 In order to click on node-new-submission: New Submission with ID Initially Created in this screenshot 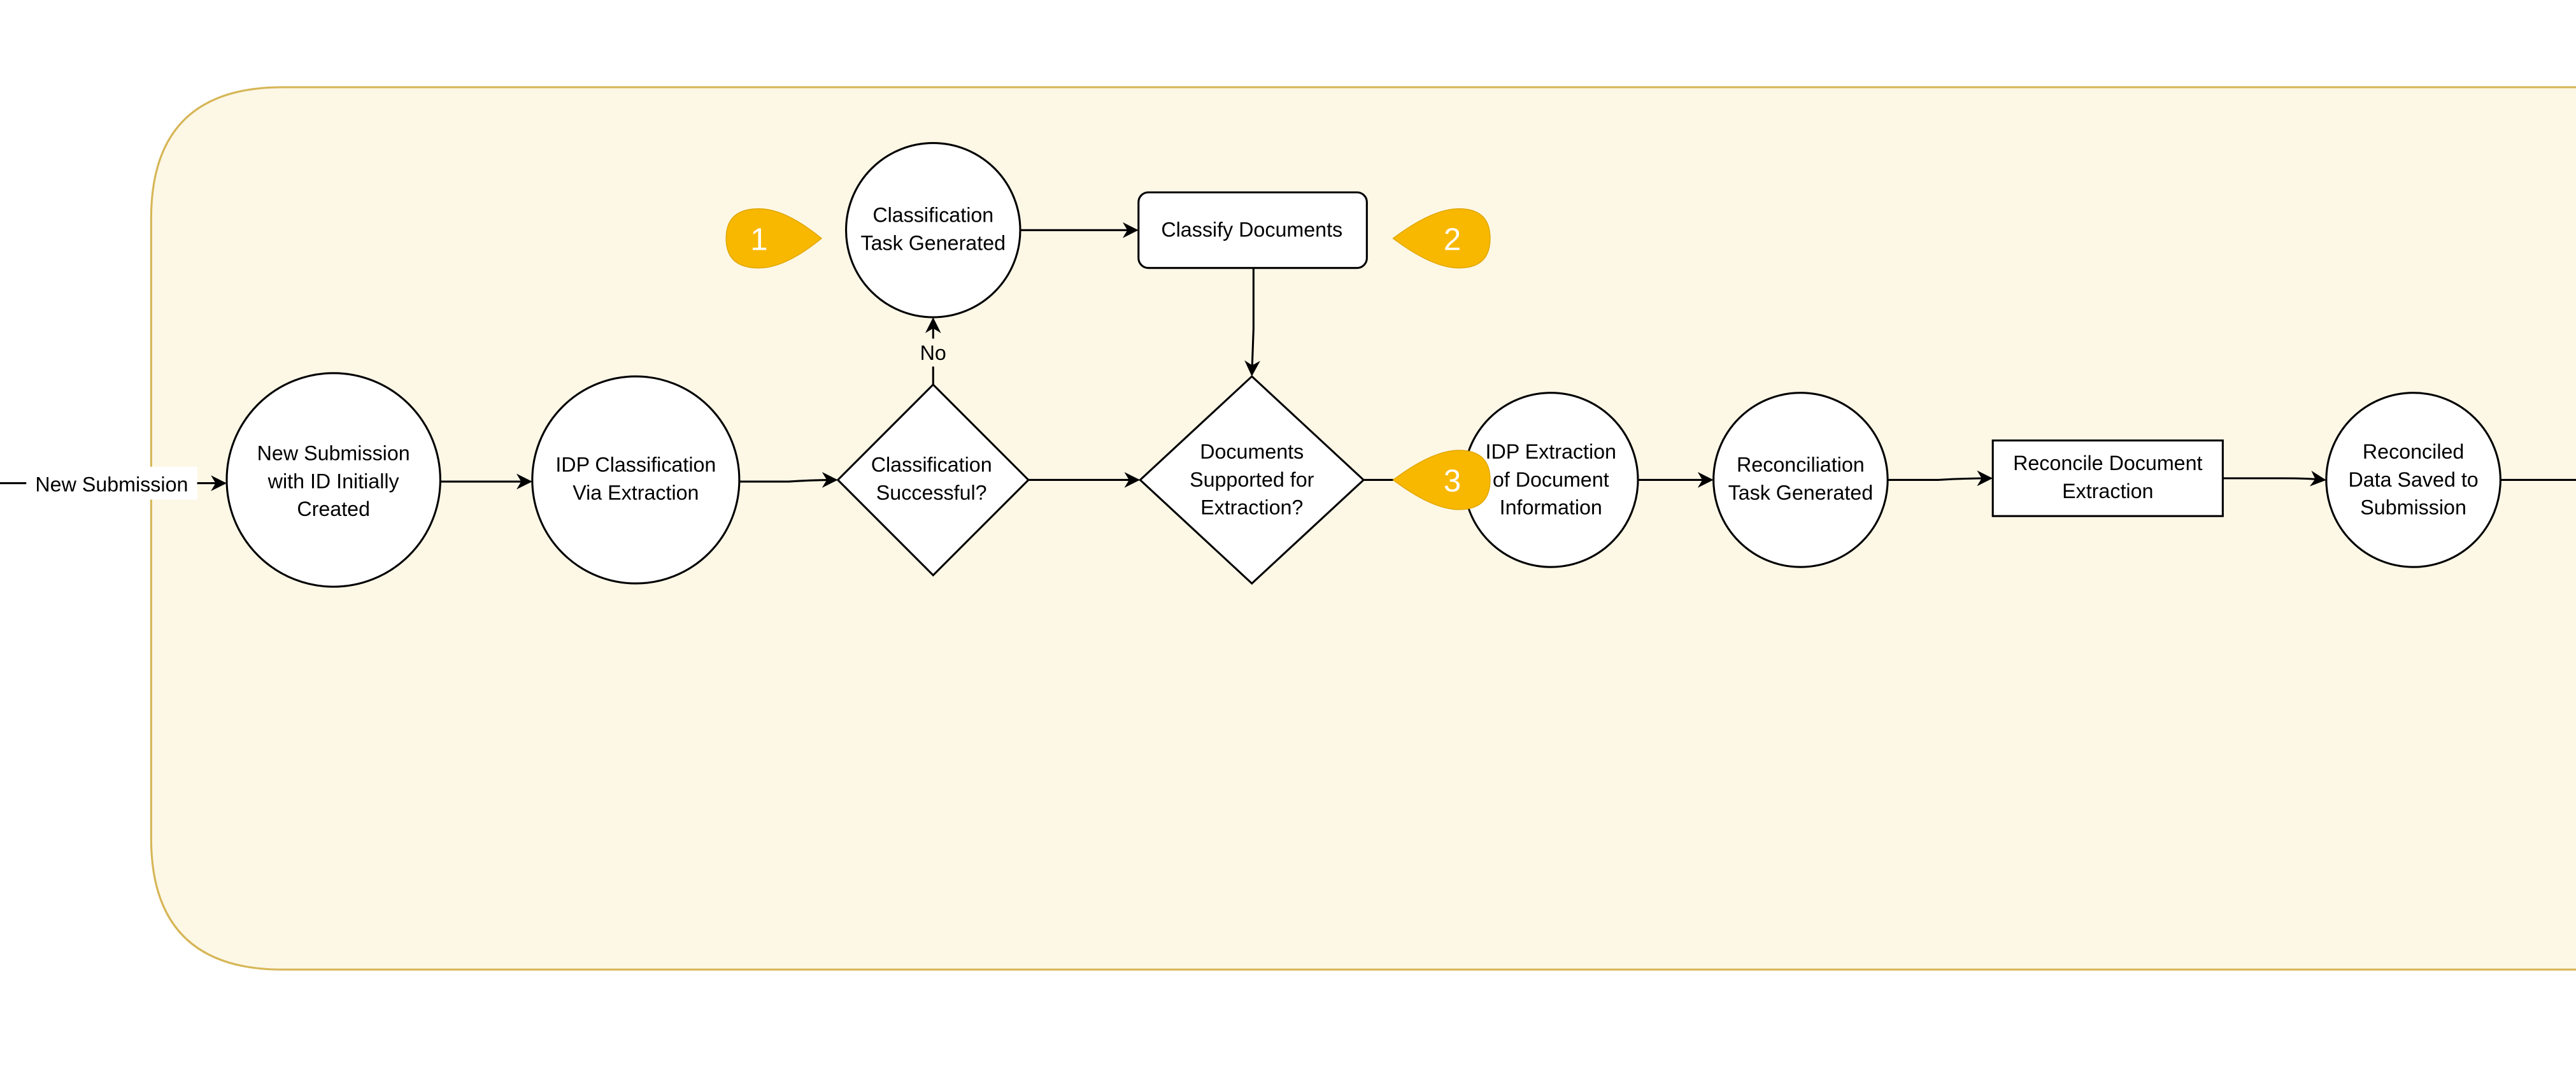, I will do `click(333, 480)`.